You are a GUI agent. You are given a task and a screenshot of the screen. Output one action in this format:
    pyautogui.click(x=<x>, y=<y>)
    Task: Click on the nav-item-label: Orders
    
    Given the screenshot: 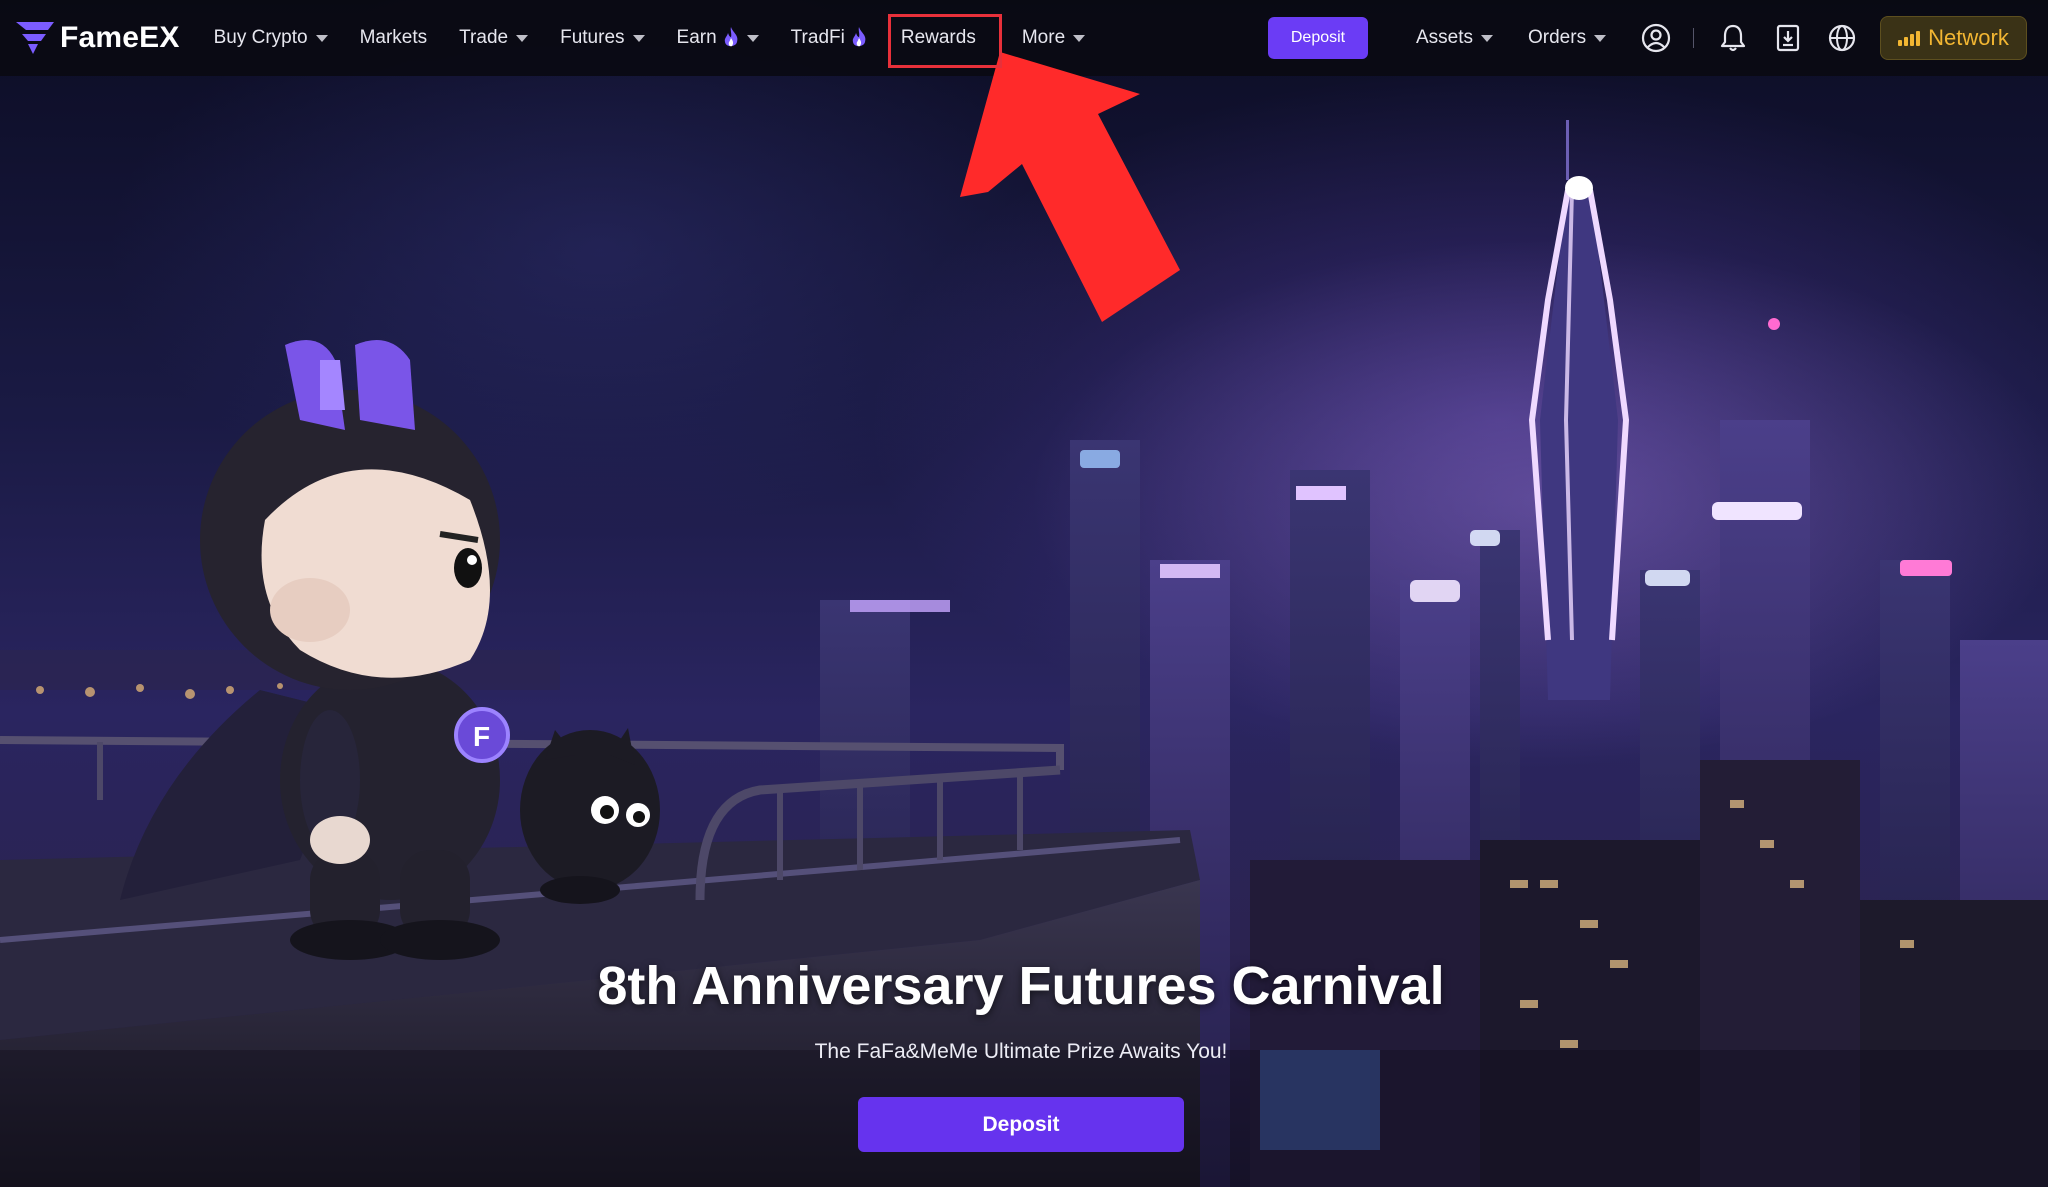 What is the action you would take?
    pyautogui.click(x=1557, y=37)
    